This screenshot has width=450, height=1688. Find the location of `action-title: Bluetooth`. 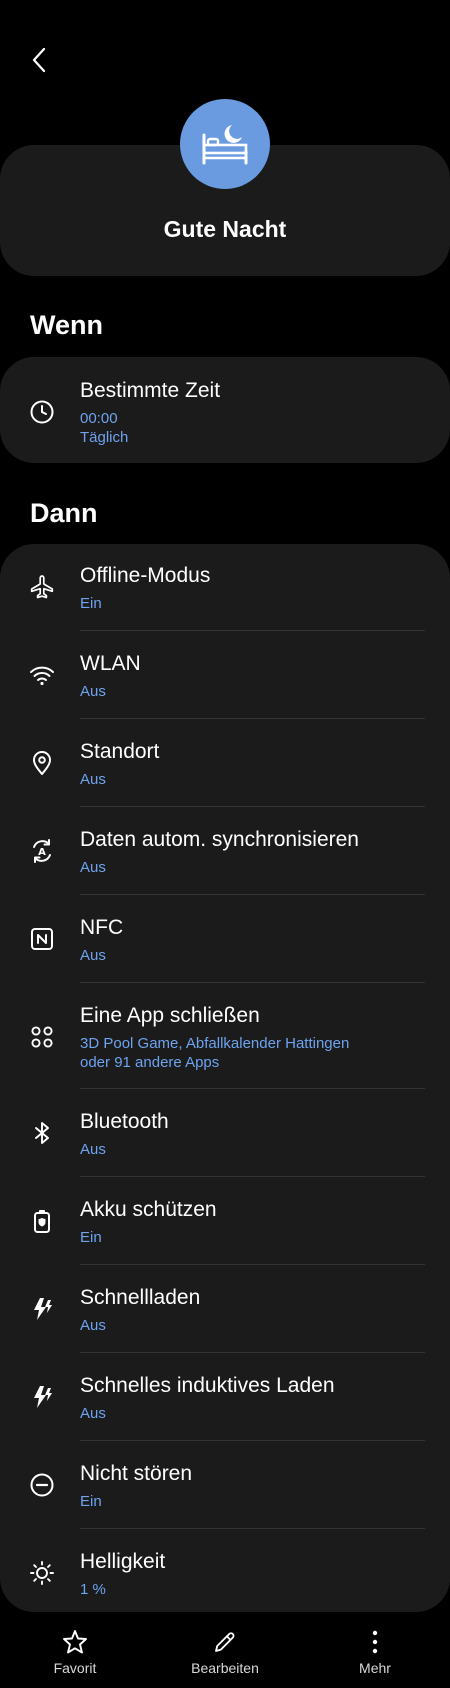

action-title: Bluetooth is located at coordinates (124, 1121).